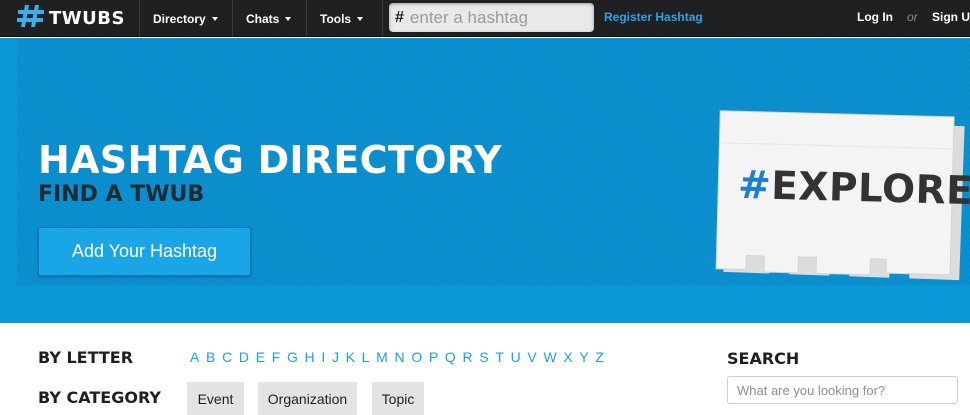 This screenshot has height=415, width=970. Describe the element at coordinates (875, 17) in the screenshot. I see `login-link: Log In` at that location.